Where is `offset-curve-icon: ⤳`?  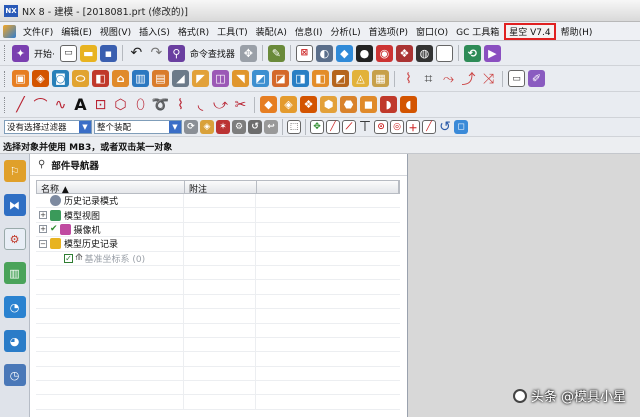 offset-curve-icon: ⤳ is located at coordinates (448, 78).